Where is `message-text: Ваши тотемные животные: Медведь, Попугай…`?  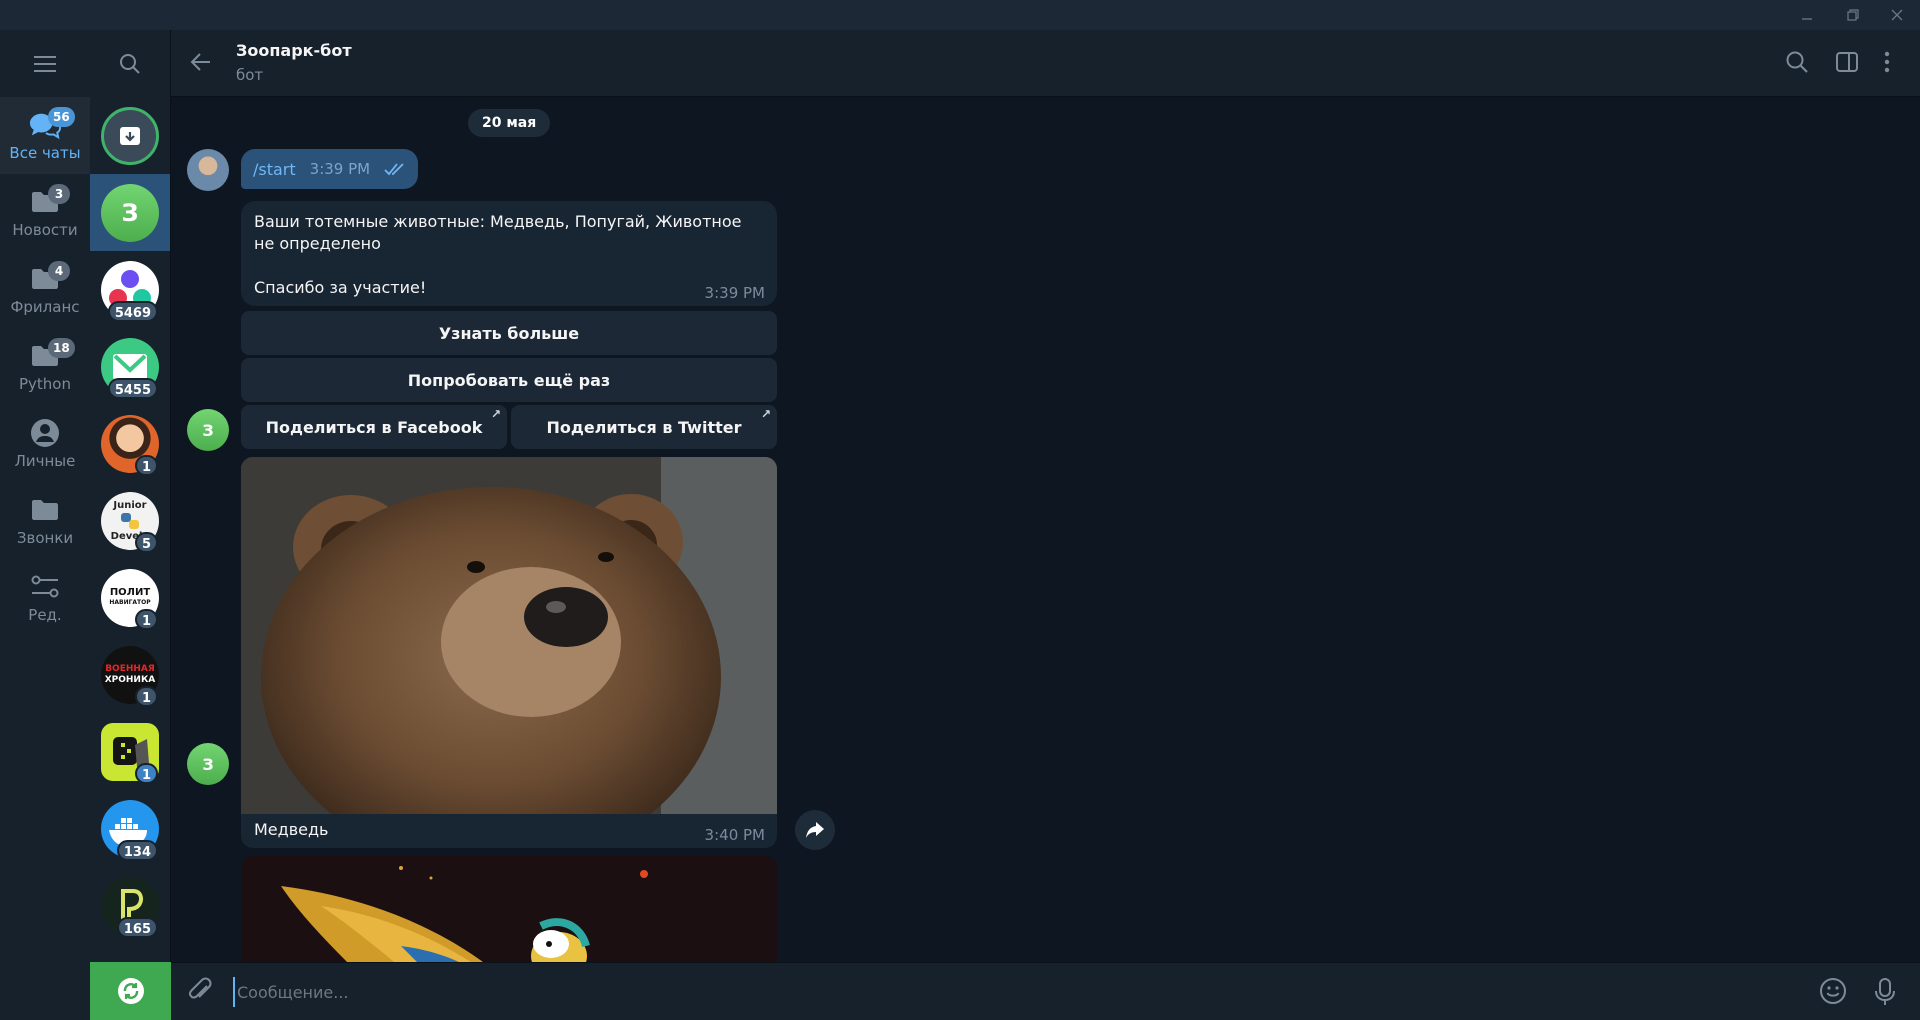
message-text: Ваши тотемные животные: Медведь, Попугай… is located at coordinates (498, 232).